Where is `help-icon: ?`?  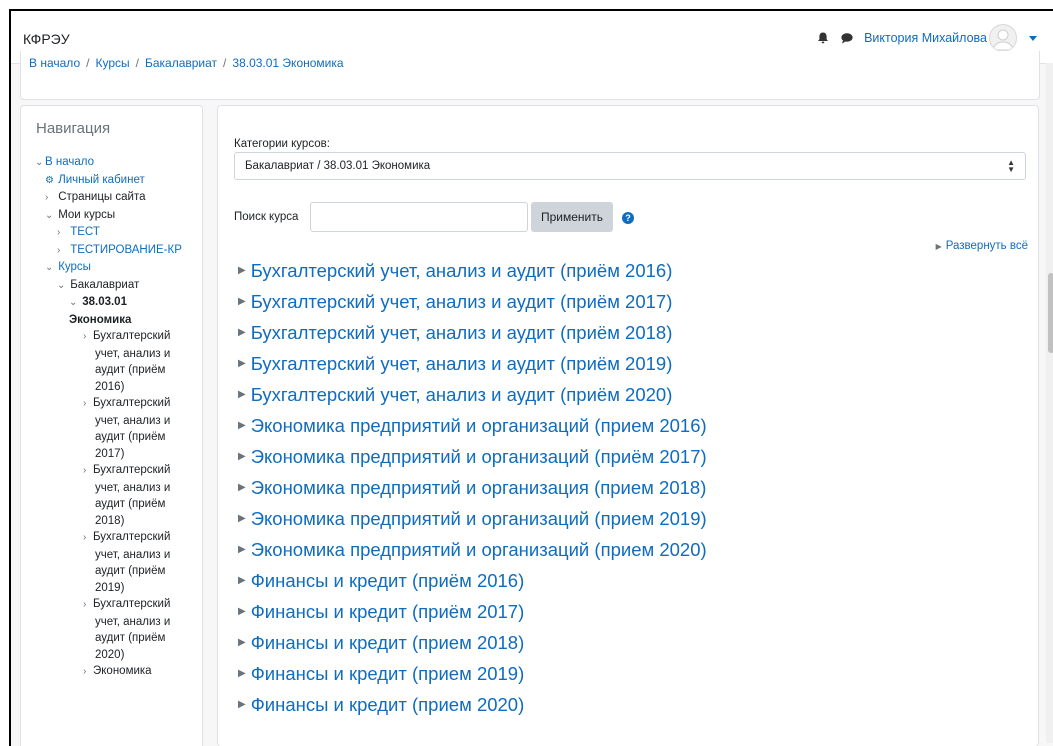
help-icon: ? is located at coordinates (628, 218).